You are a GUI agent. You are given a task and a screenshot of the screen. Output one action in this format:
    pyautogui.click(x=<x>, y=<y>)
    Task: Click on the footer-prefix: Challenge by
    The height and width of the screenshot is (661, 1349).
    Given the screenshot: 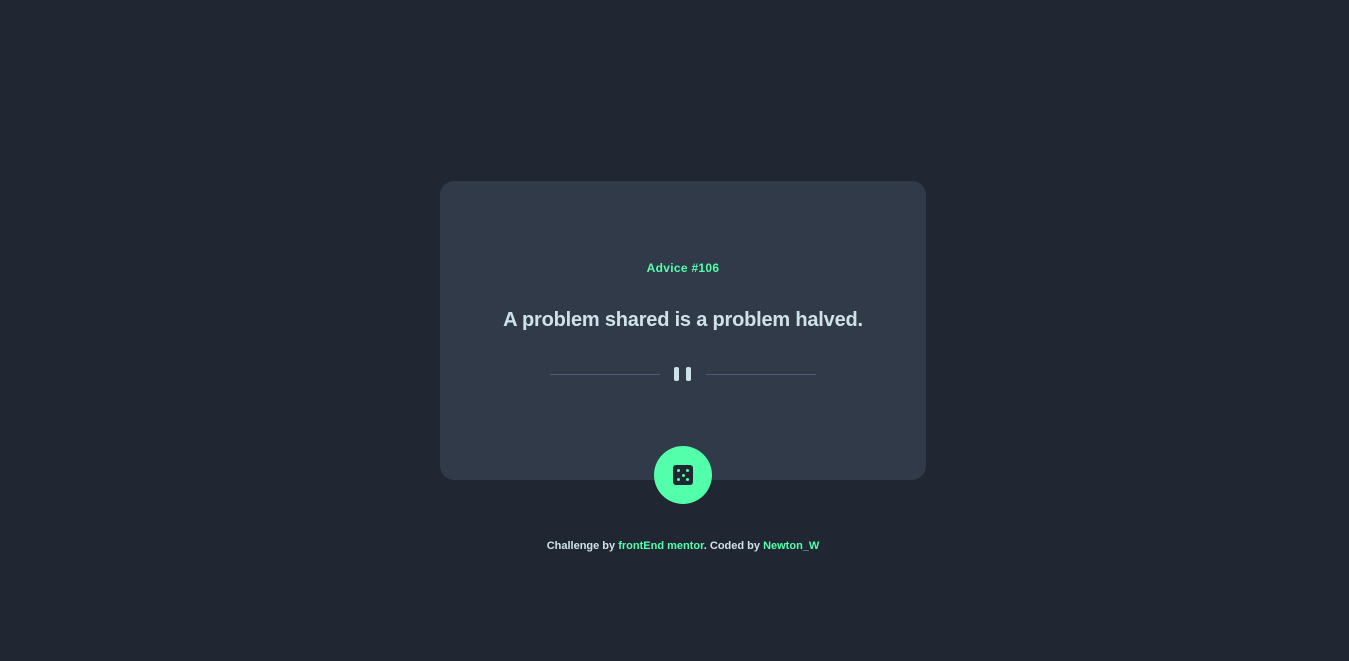 What is the action you would take?
    pyautogui.click(x=582, y=546)
    